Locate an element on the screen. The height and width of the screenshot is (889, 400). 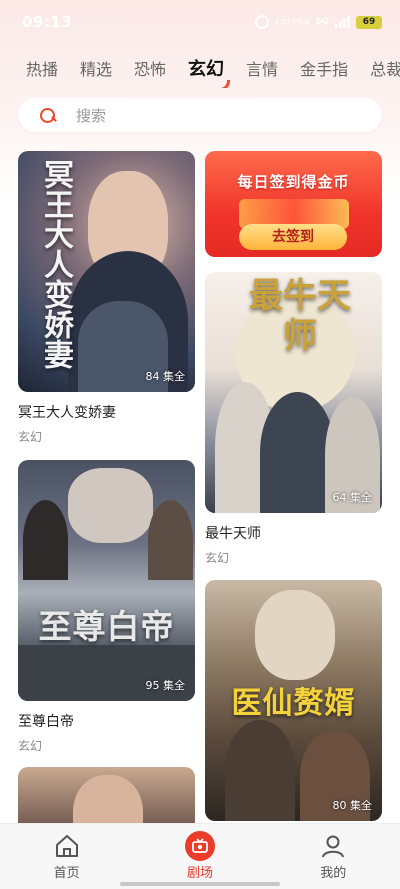
network-type: 5G is located at coordinates (322, 22).